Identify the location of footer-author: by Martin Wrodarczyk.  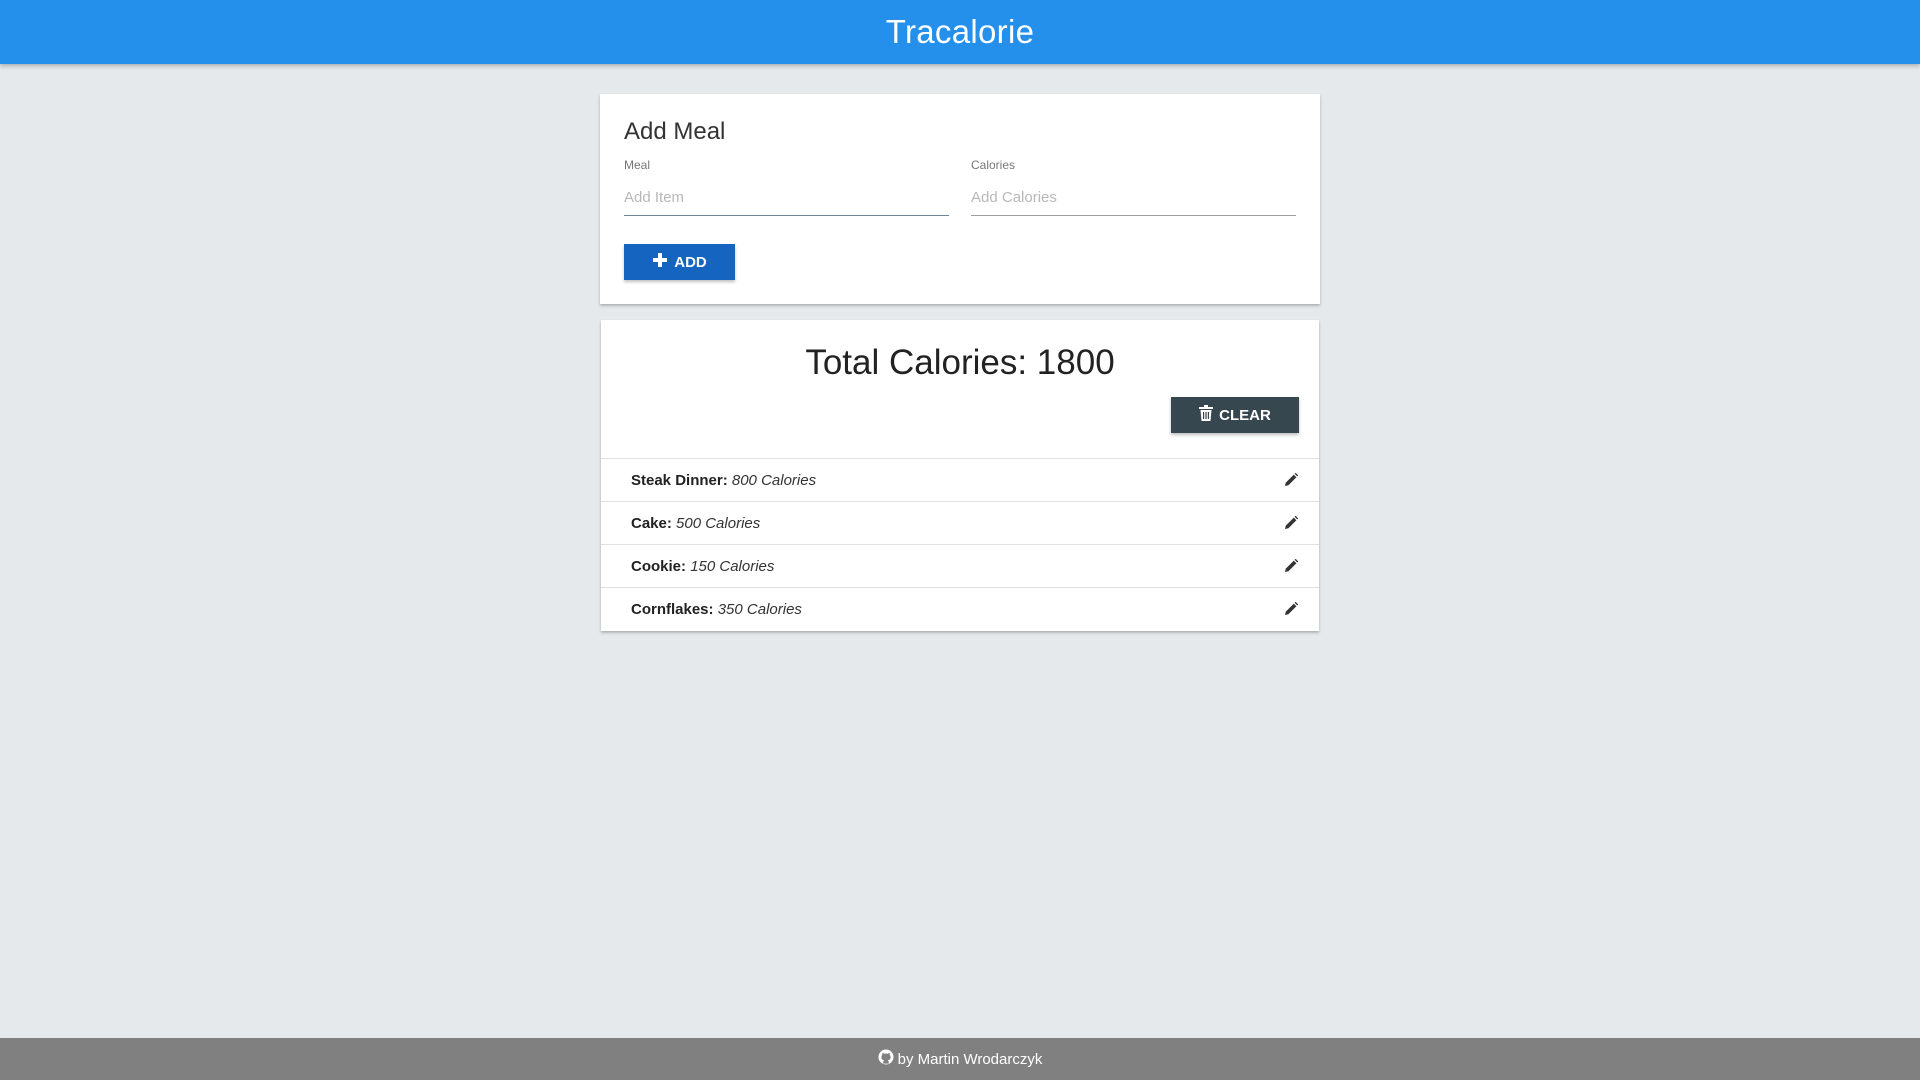
(970, 1059).